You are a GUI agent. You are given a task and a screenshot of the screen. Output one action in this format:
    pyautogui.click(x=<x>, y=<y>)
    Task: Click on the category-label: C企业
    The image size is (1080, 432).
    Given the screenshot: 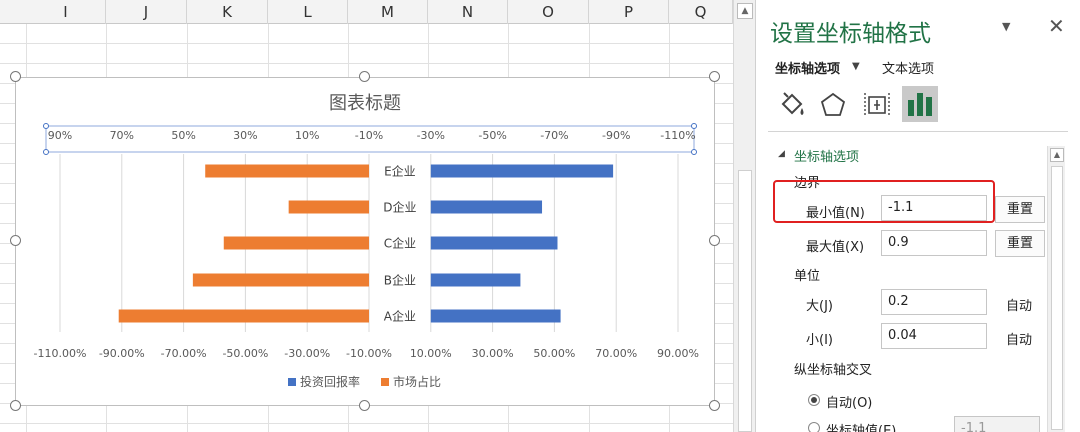 What is the action you would take?
    pyautogui.click(x=400, y=243)
    